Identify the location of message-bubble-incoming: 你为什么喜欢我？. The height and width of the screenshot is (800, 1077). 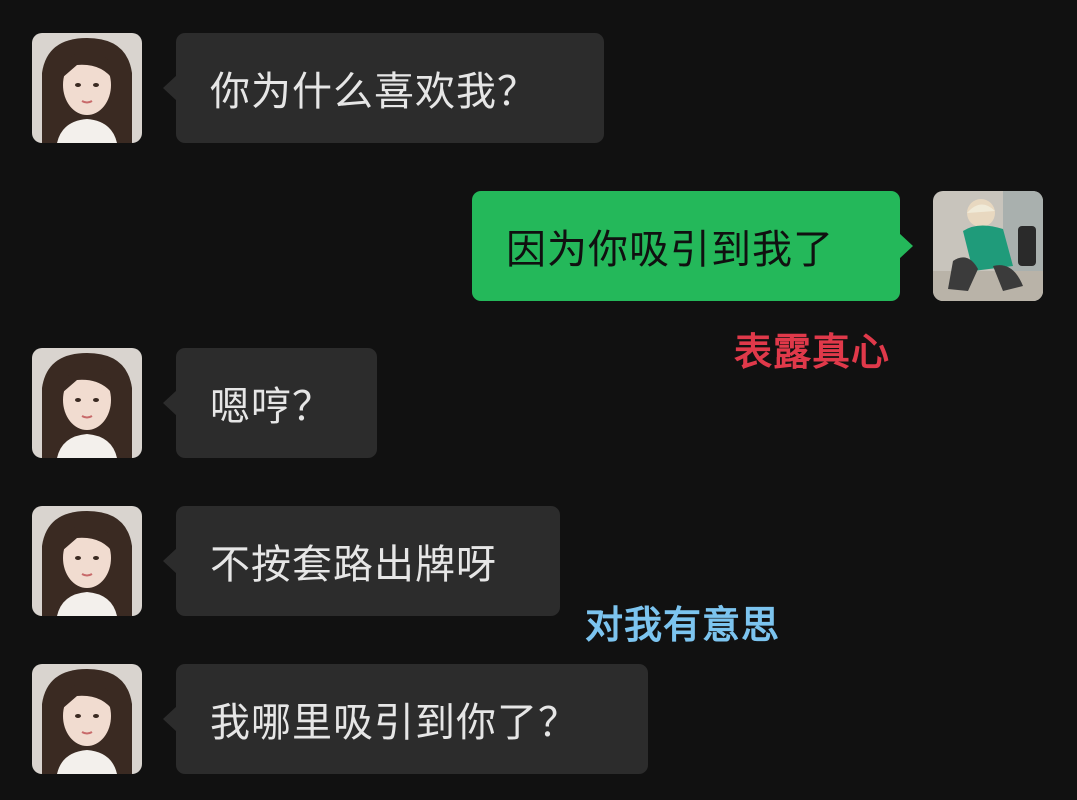
(383, 88).